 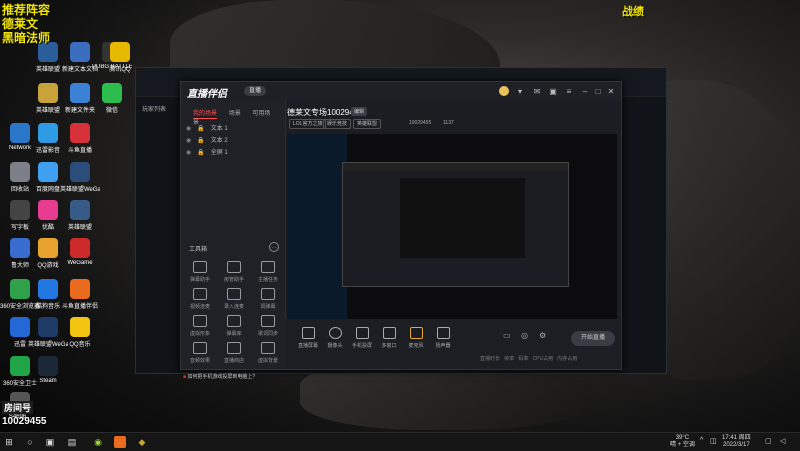 What do you see at coordinates (235, 114) in the screenshot?
I see `tab-scenes: 场景` at bounding box center [235, 114].